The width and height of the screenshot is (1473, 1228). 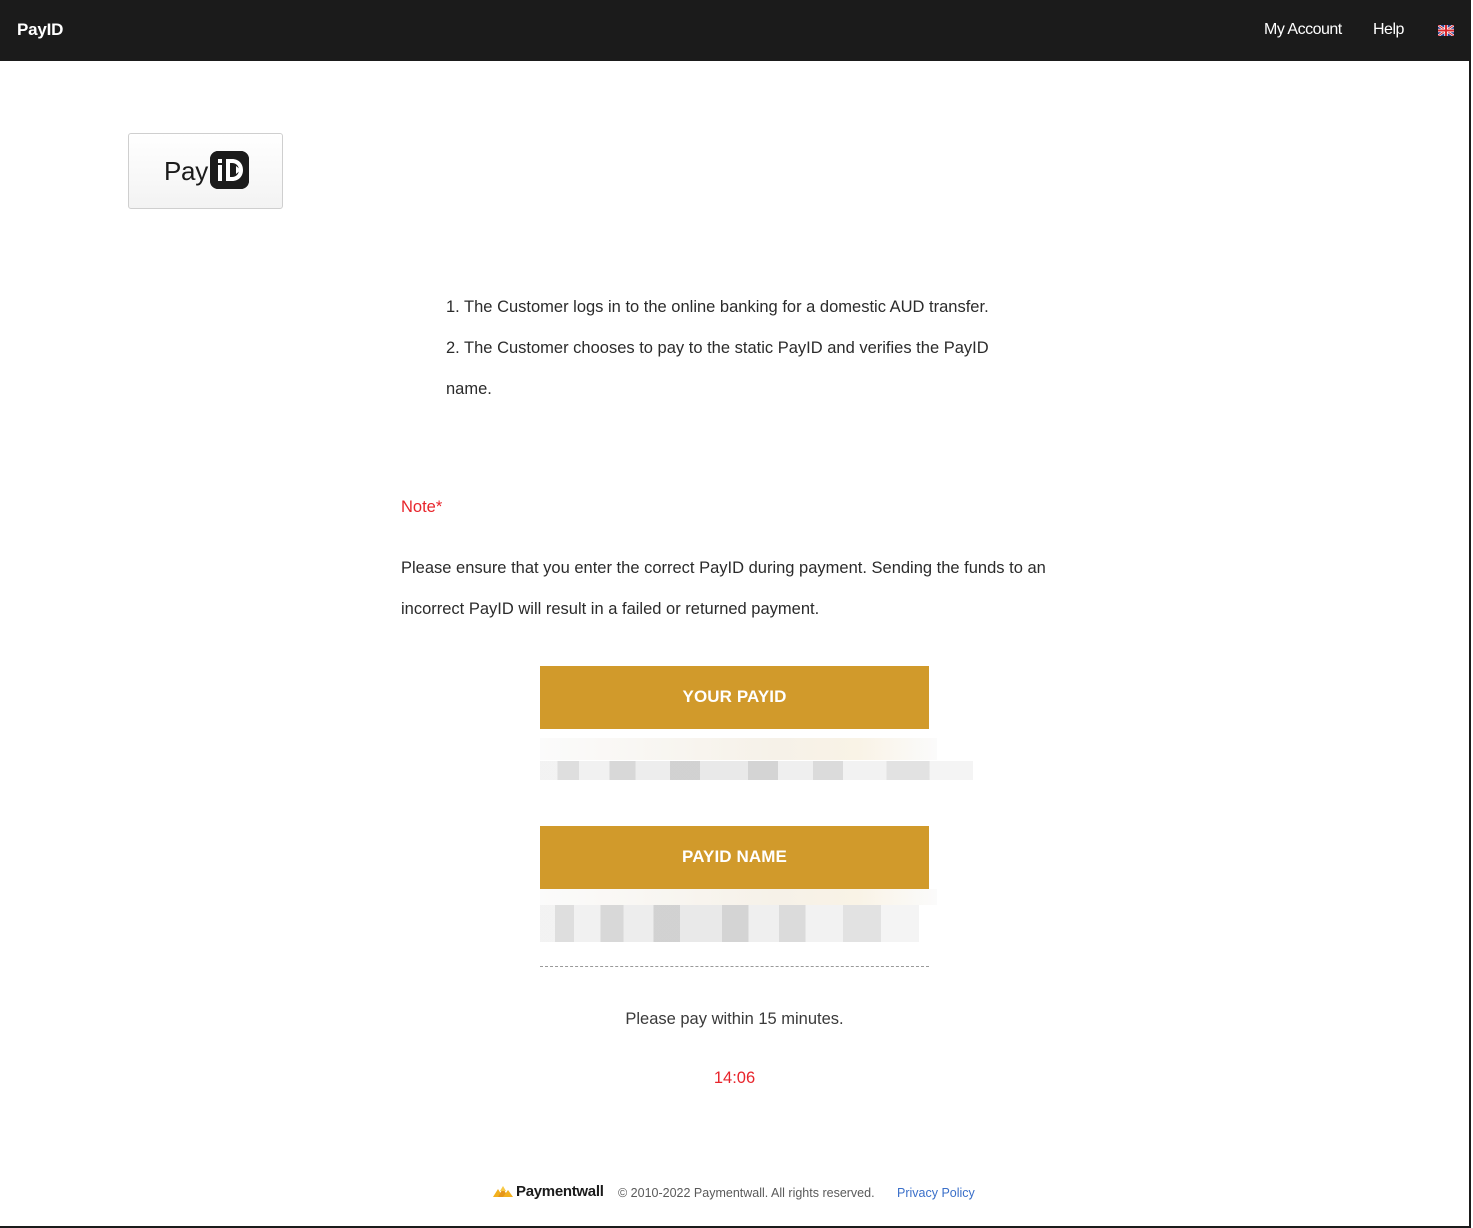 What do you see at coordinates (1303, 30) in the screenshot?
I see `my-account-link: My Account` at bounding box center [1303, 30].